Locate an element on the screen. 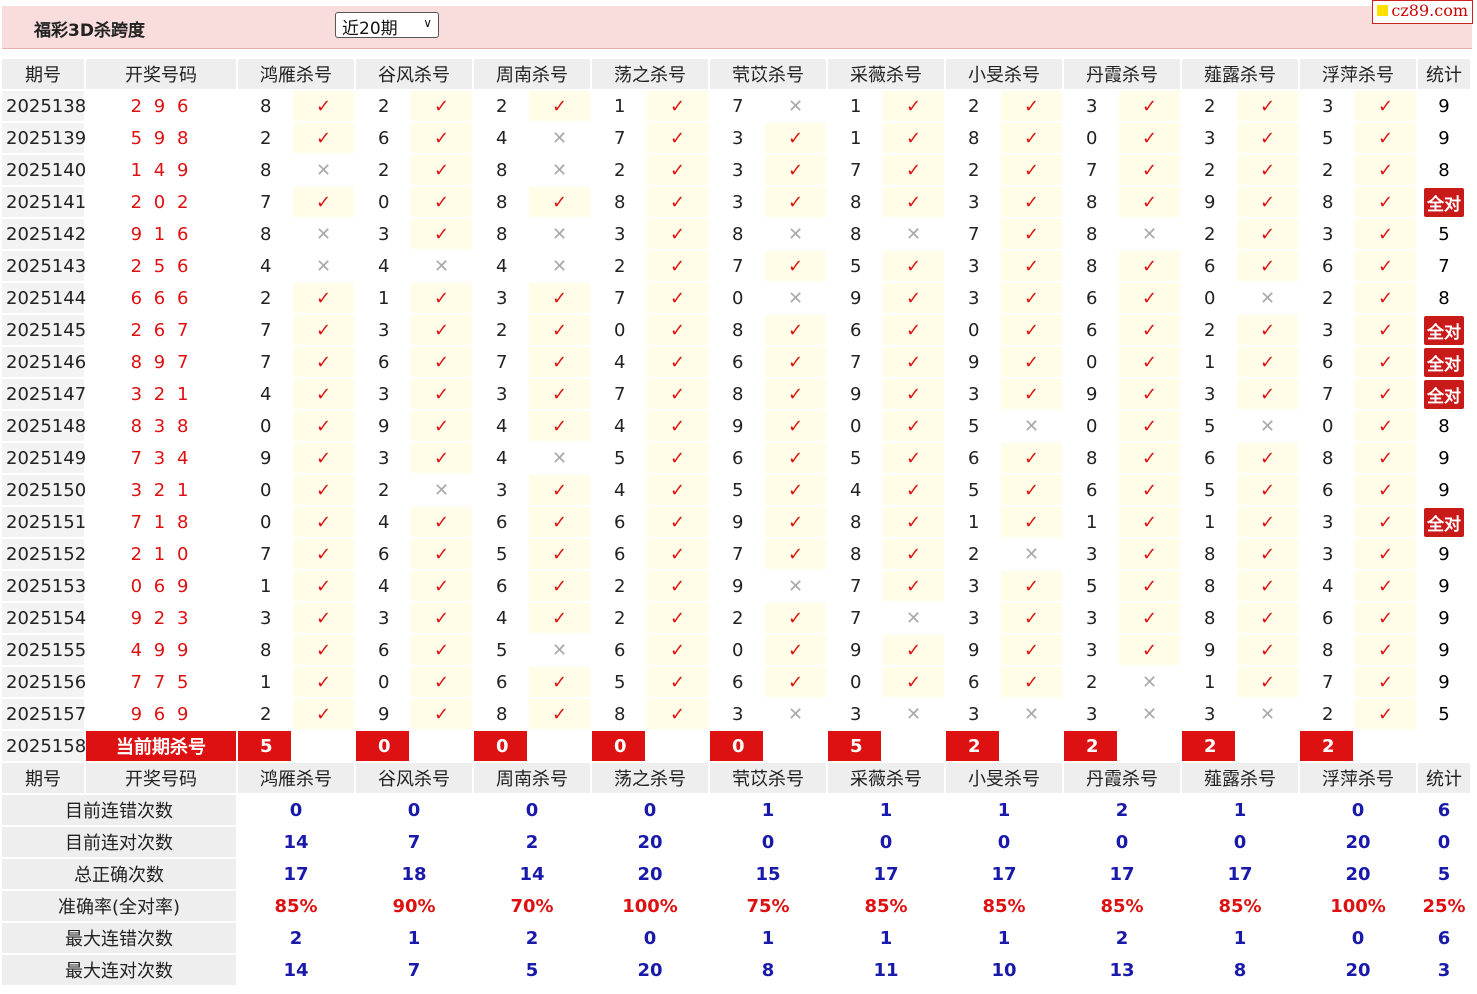  site-logo: cz89.com is located at coordinates (1422, 12).